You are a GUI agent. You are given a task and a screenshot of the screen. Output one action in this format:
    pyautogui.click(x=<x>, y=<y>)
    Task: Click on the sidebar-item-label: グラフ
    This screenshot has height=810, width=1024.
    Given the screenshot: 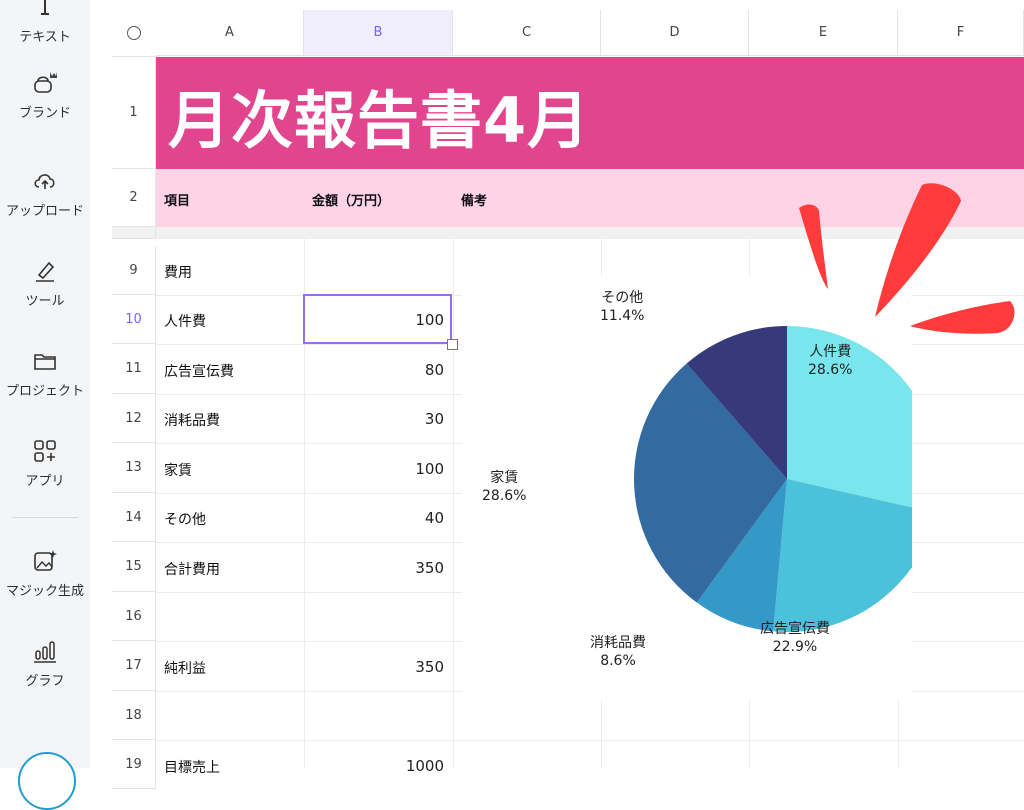 What is the action you would take?
    pyautogui.click(x=45, y=681)
    